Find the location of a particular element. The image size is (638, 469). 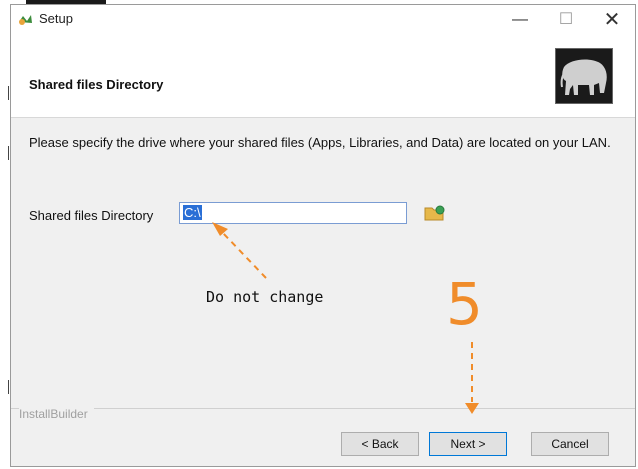

shared-dir-label: Shared files Directory is located at coordinates (91, 215).